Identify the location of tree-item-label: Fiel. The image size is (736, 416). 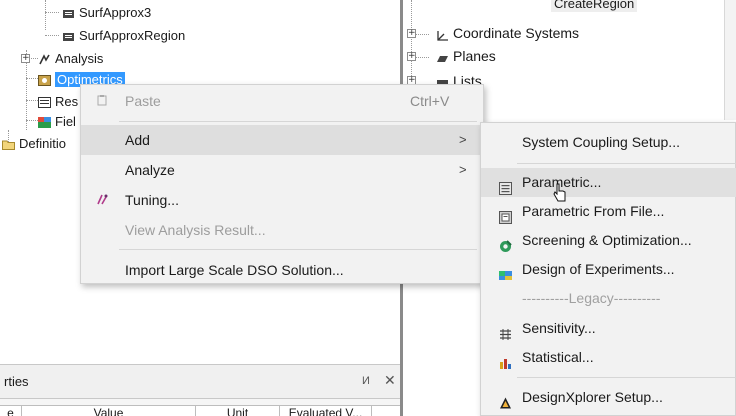
(65, 121).